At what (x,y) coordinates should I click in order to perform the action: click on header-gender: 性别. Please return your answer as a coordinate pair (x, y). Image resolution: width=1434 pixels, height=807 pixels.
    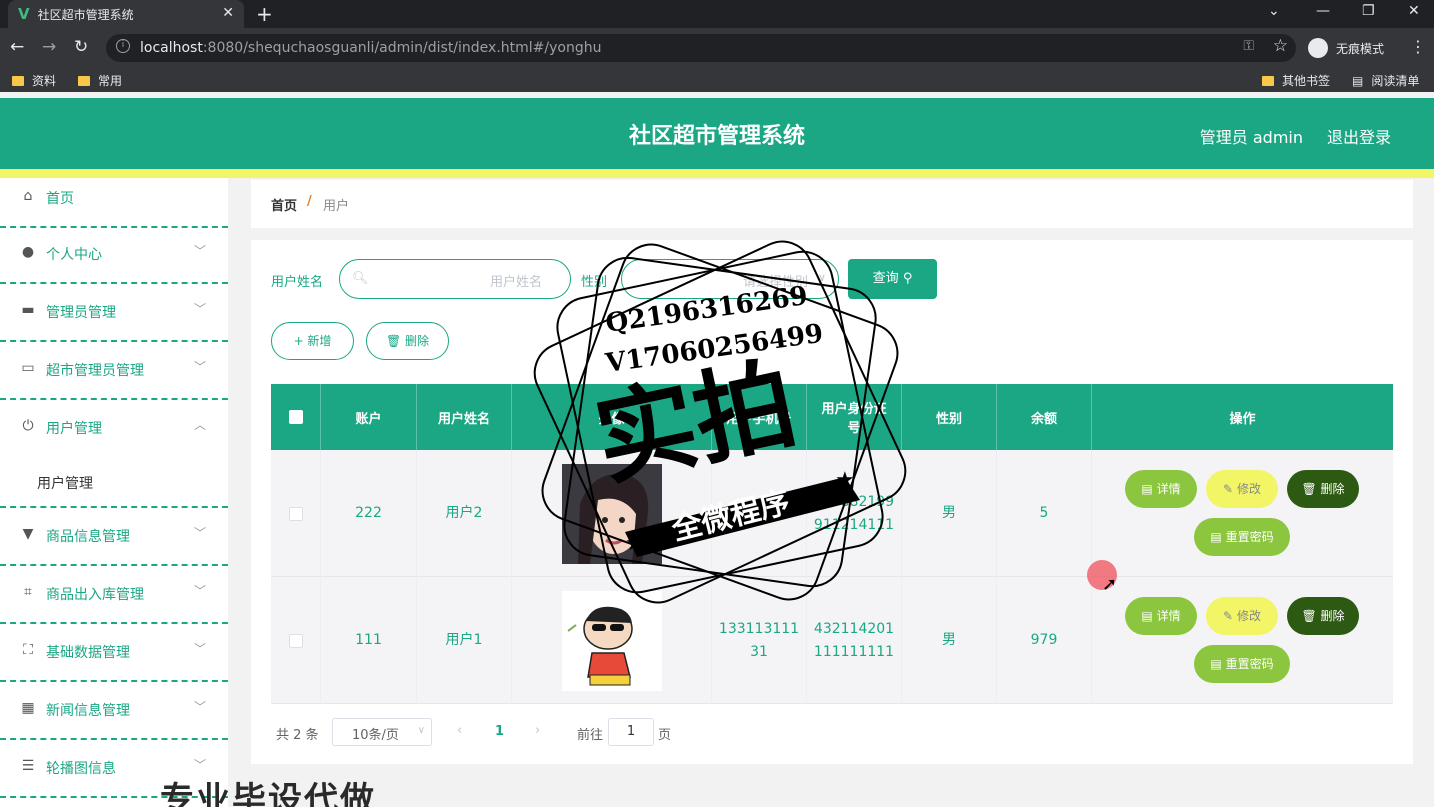
    Looking at the image, I should click on (949, 417).